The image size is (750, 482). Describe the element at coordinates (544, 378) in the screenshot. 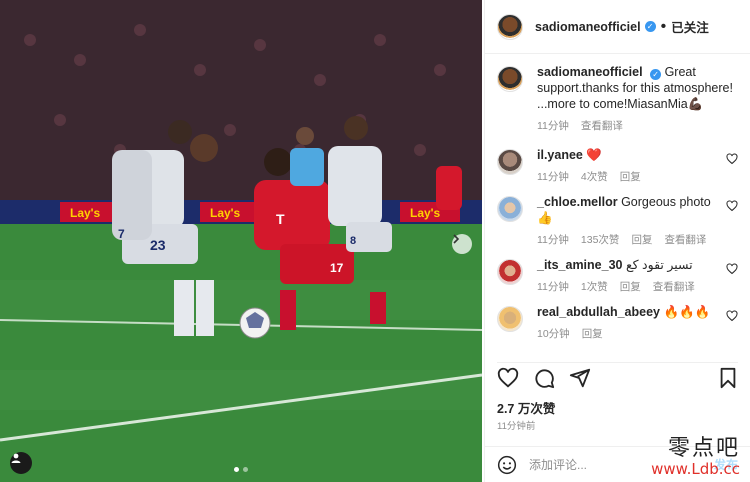

I see `comment-icon` at that location.